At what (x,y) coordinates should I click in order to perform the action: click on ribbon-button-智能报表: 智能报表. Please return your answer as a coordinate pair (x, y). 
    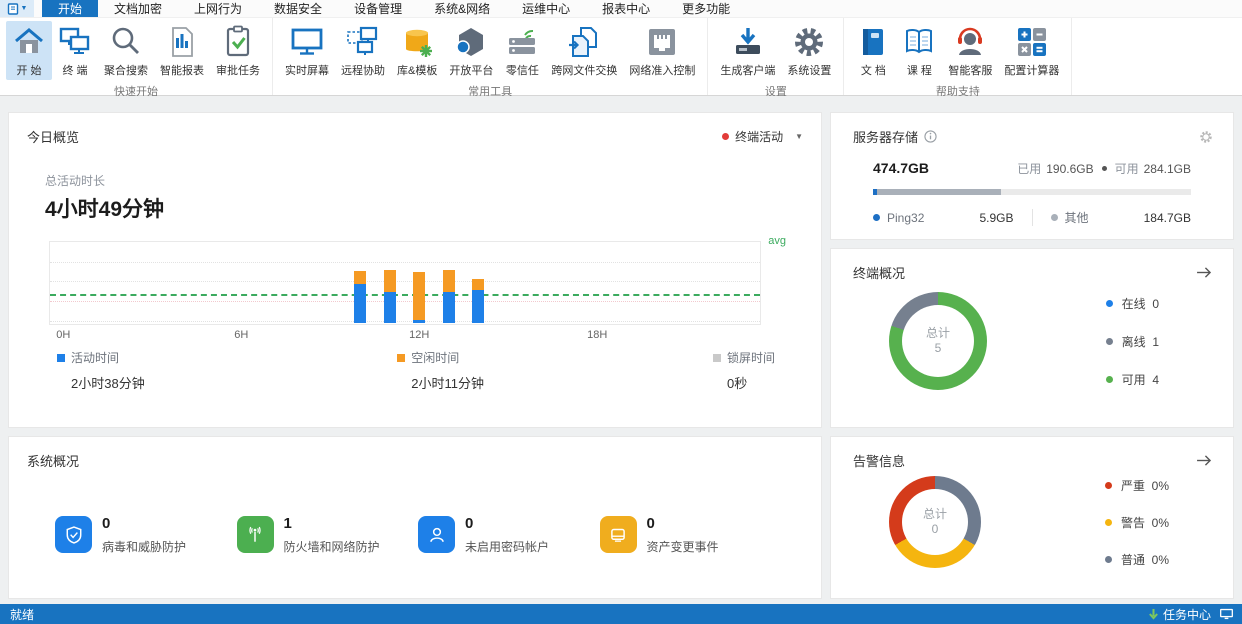
    Looking at the image, I should click on (182, 50).